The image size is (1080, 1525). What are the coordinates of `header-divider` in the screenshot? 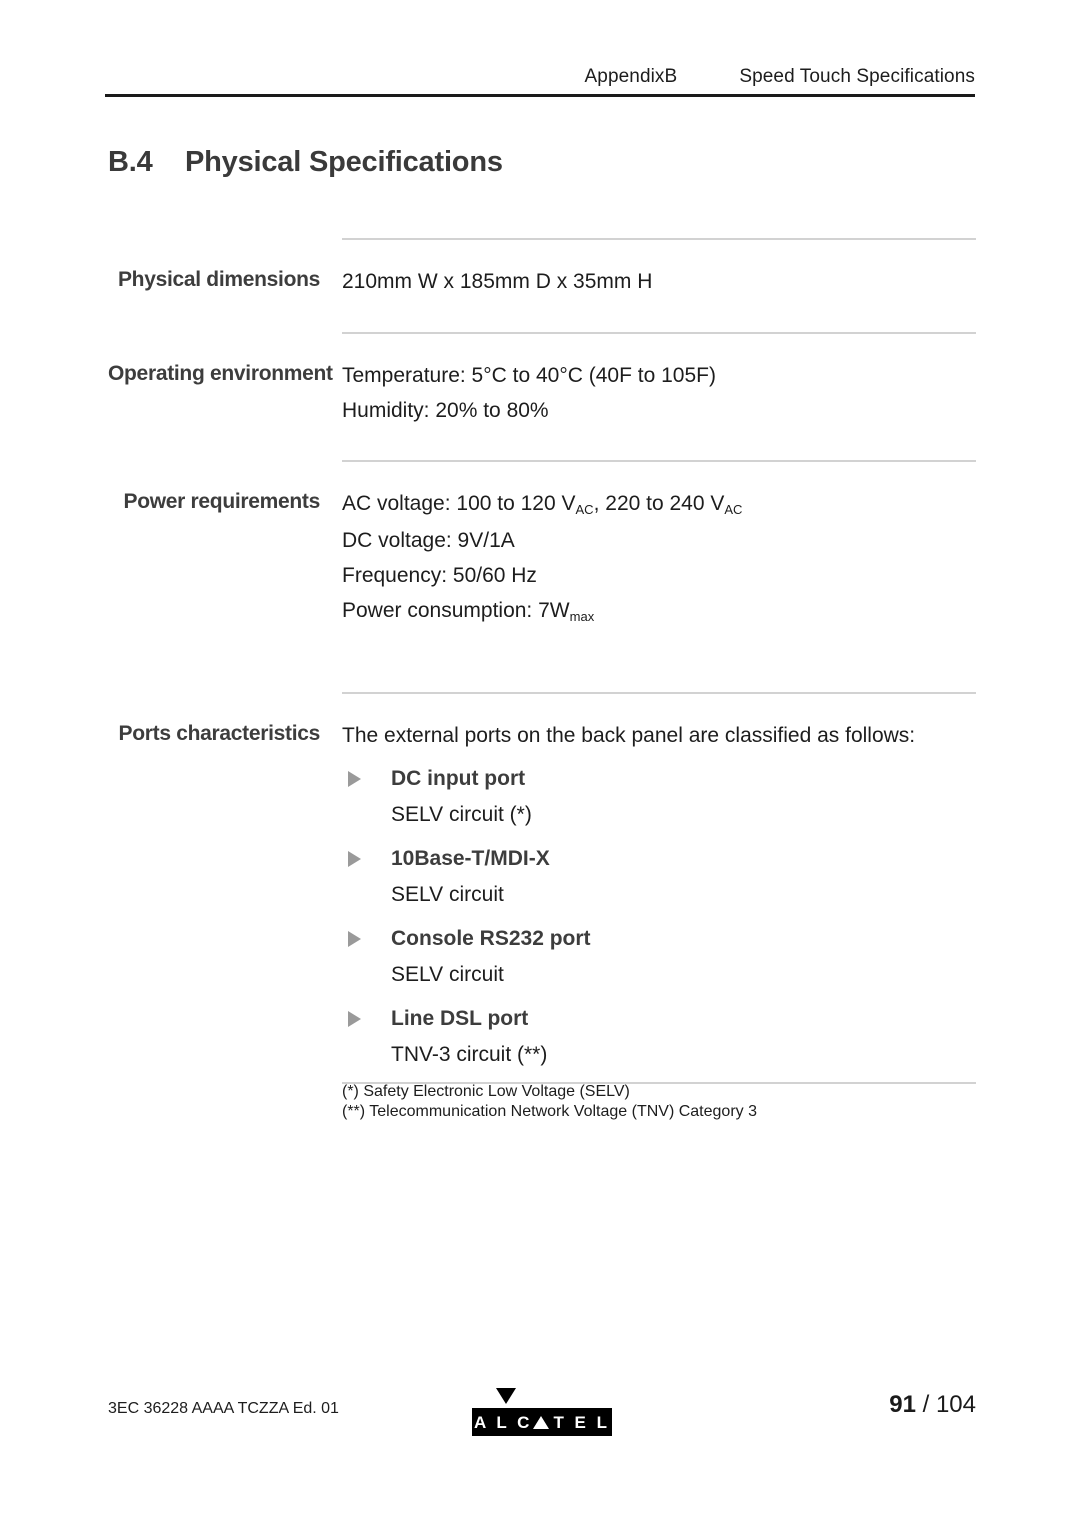 It's located at (540, 95).